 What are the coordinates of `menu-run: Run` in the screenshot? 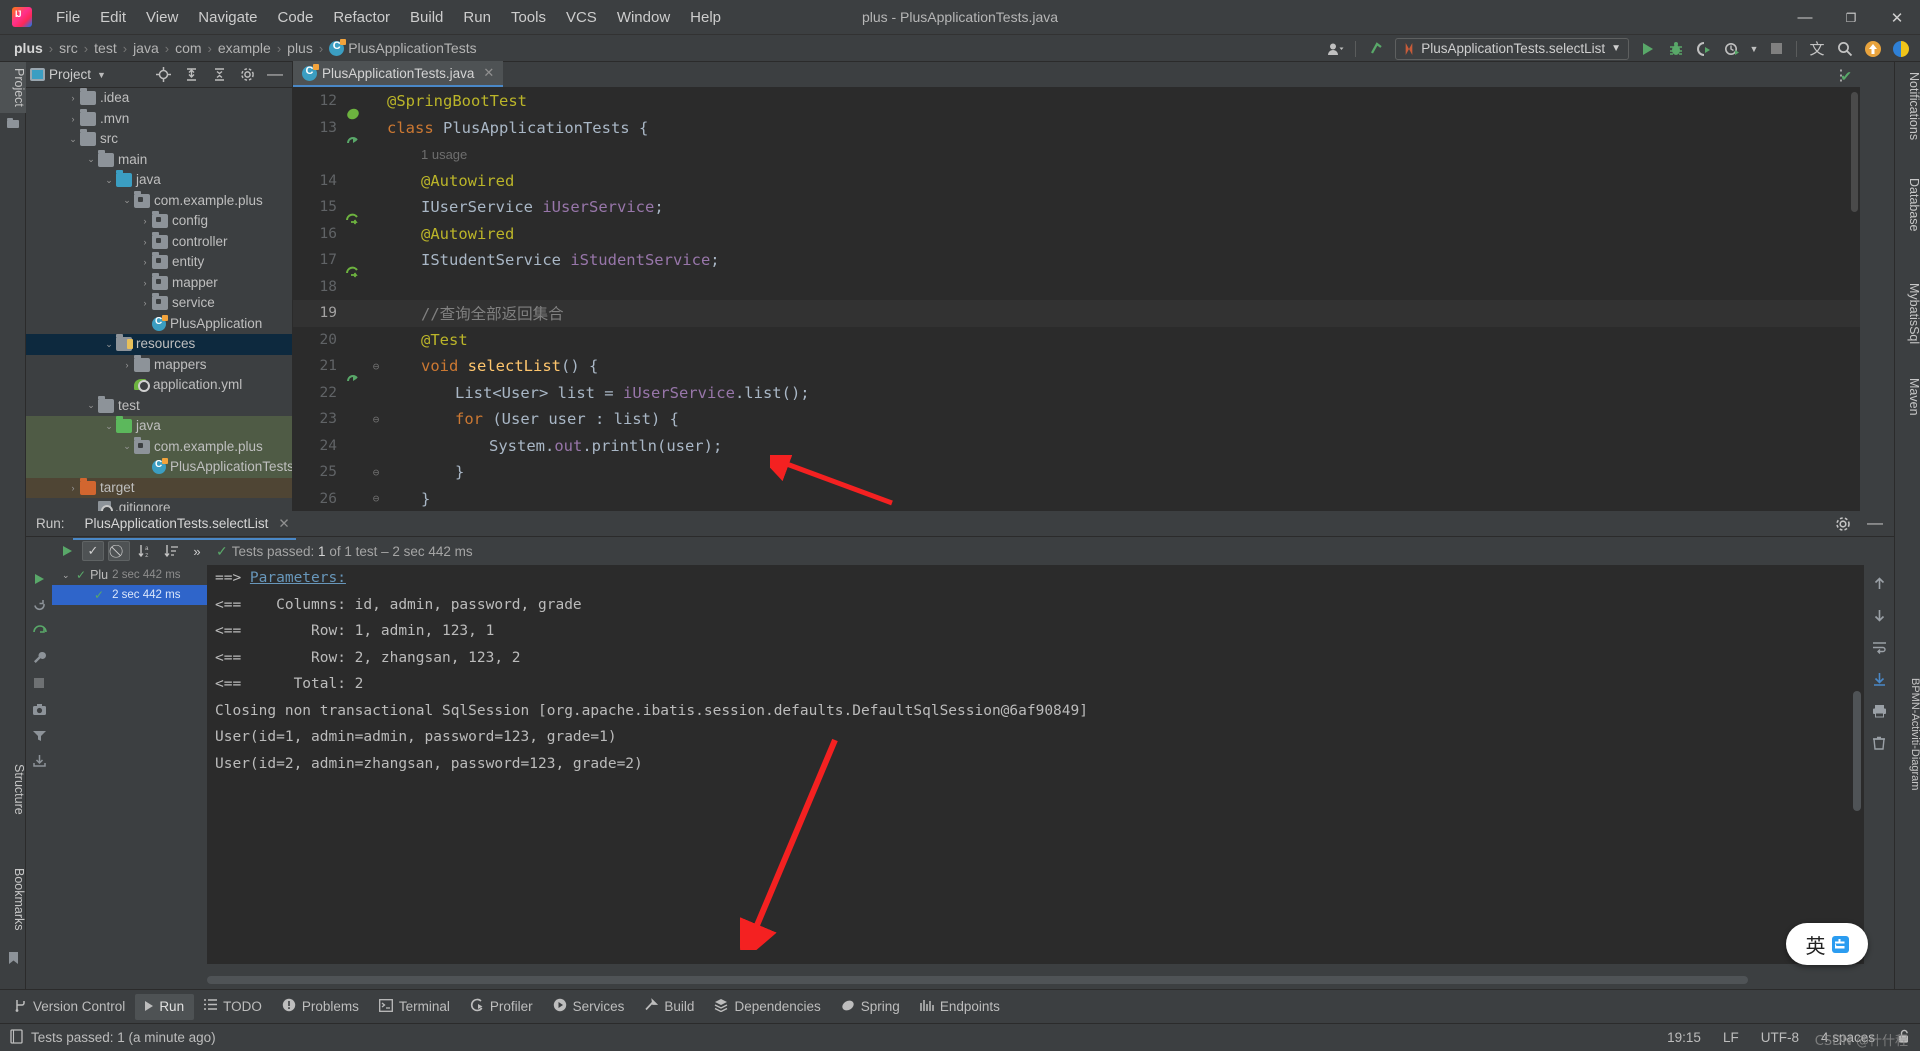 It's located at (477, 17).